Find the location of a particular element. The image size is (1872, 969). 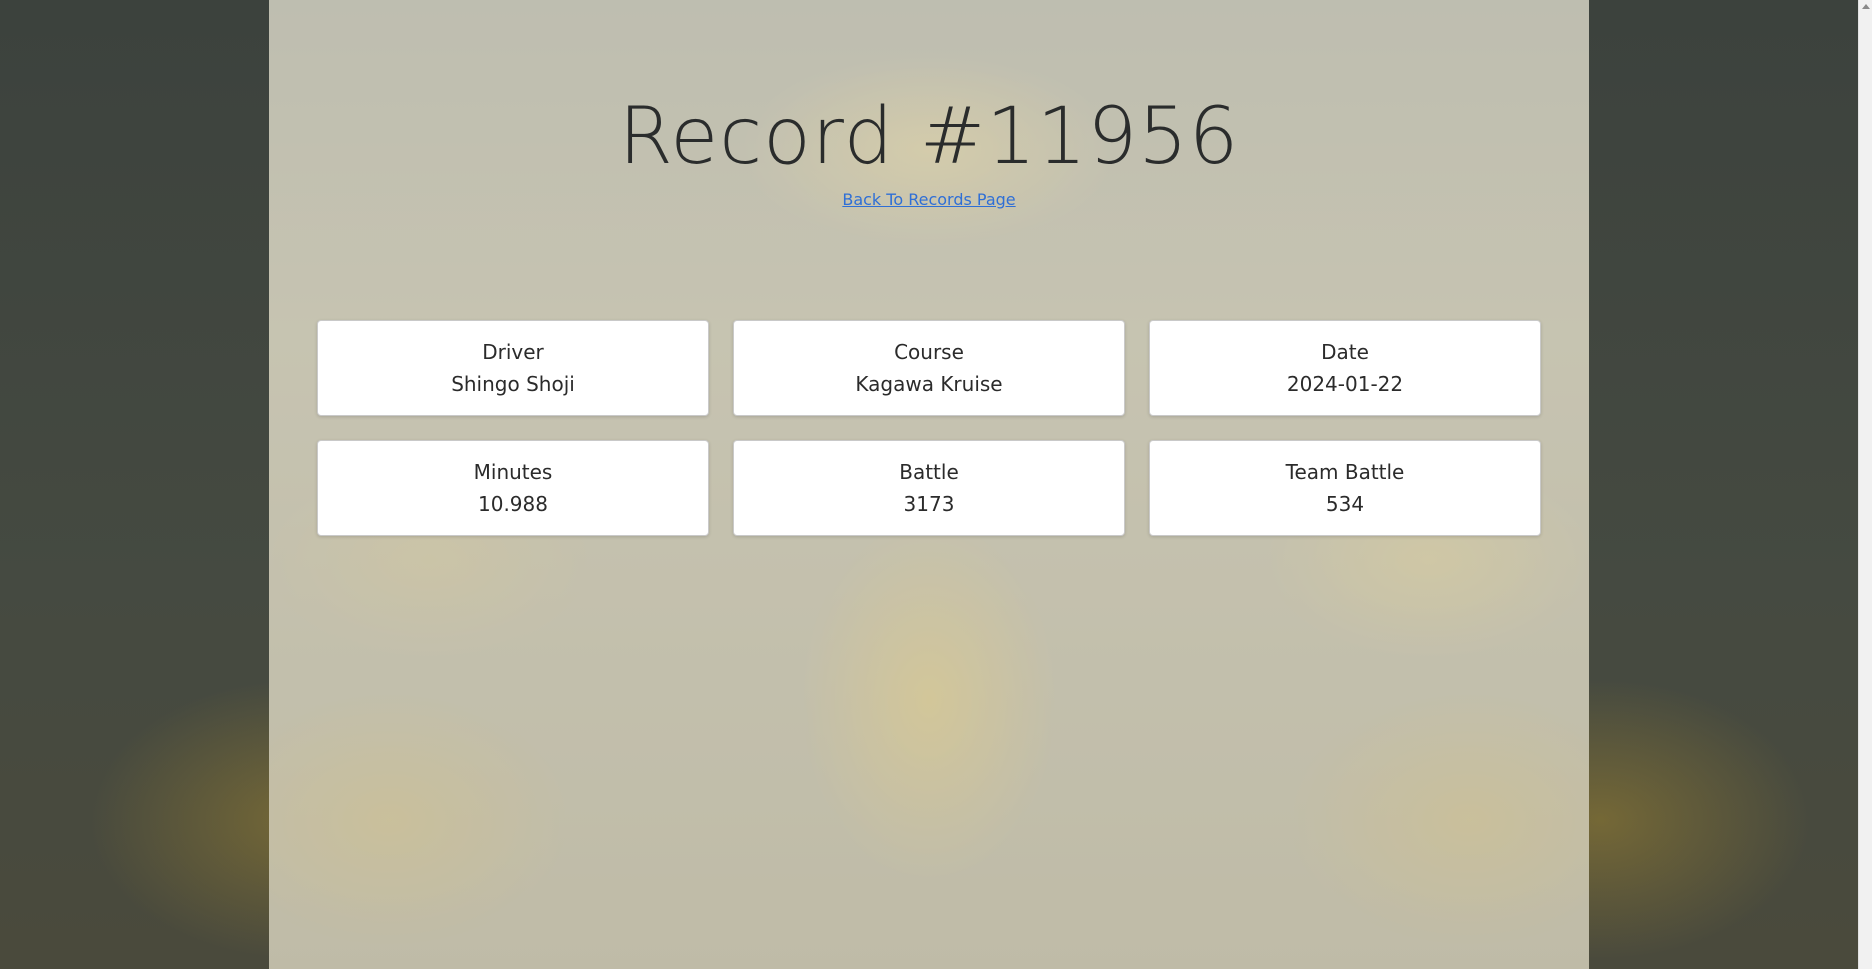

date-card: Date 2024-01-22 is located at coordinates (1345, 368).